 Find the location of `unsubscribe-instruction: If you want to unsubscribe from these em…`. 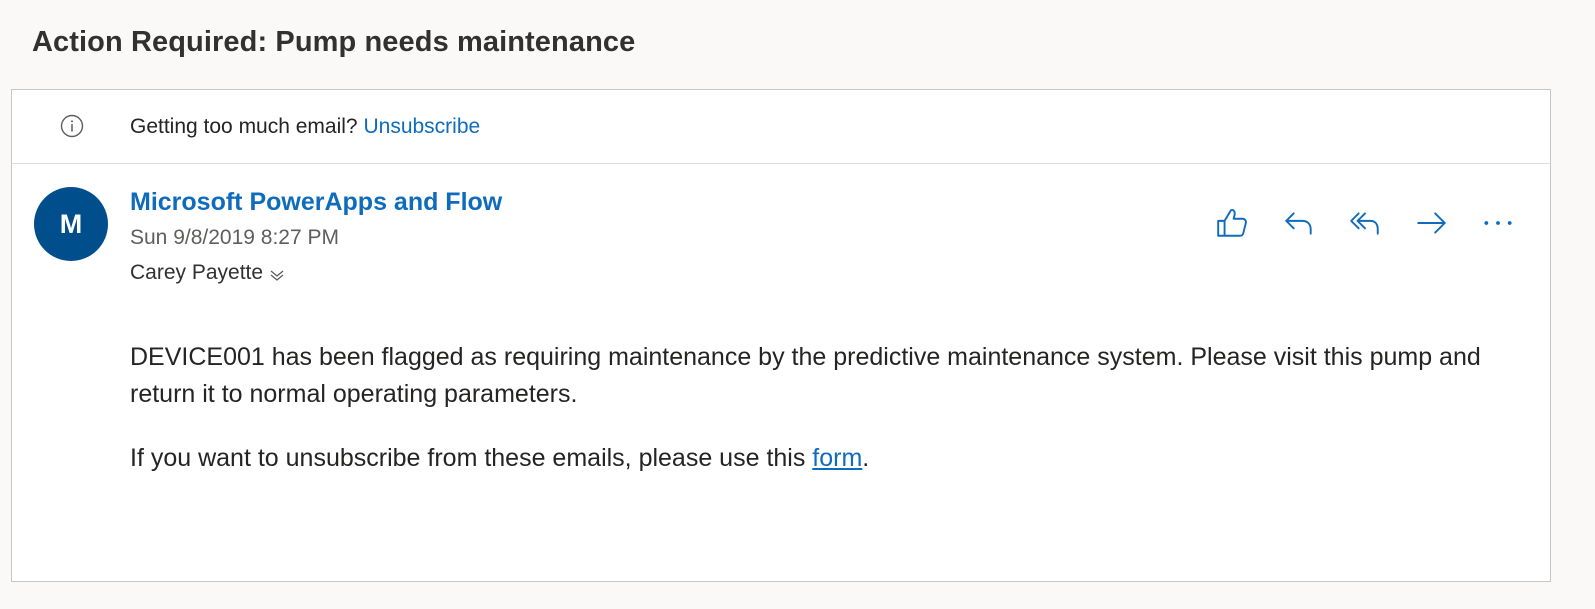

unsubscribe-instruction: If you want to unsubscribe from these em… is located at coordinates (471, 458).